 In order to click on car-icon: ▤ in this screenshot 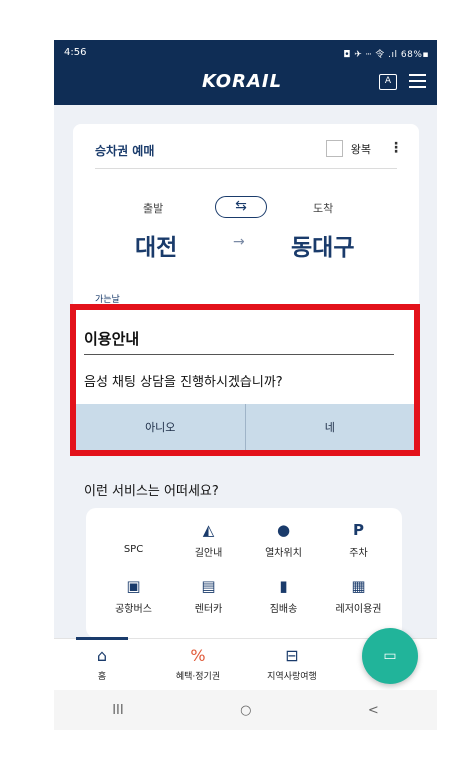, I will do `click(208, 586)`.